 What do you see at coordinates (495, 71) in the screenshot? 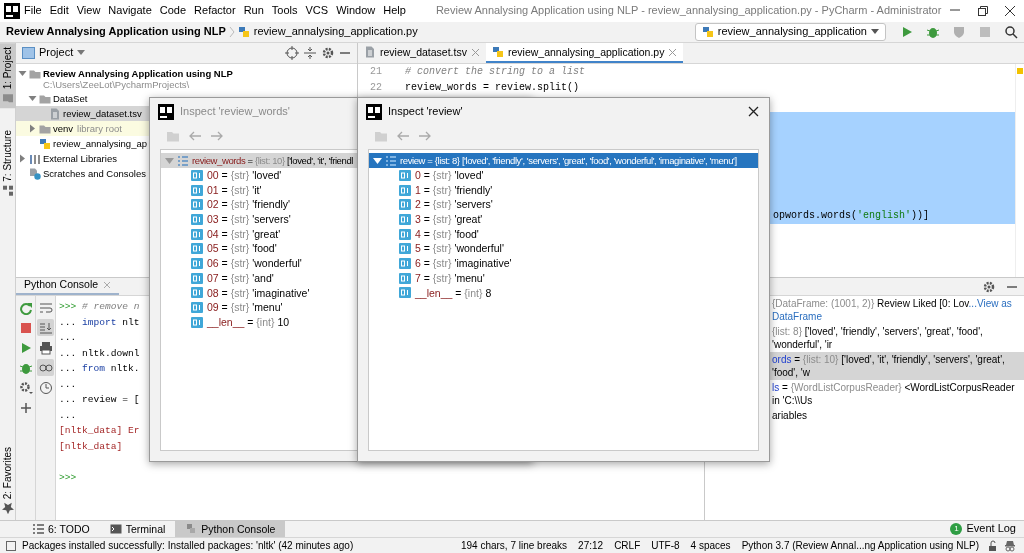
I see `code-line: # convert the string to a list` at bounding box center [495, 71].